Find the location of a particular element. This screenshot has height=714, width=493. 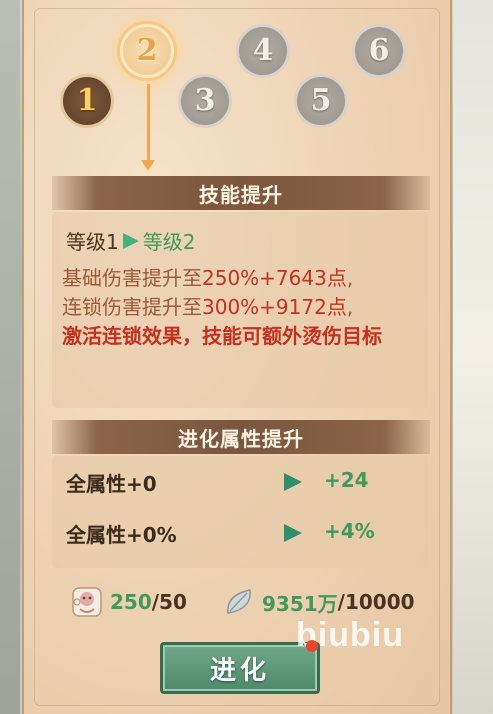

evolution-attr-header: 进化属性提升 is located at coordinates (241, 437).